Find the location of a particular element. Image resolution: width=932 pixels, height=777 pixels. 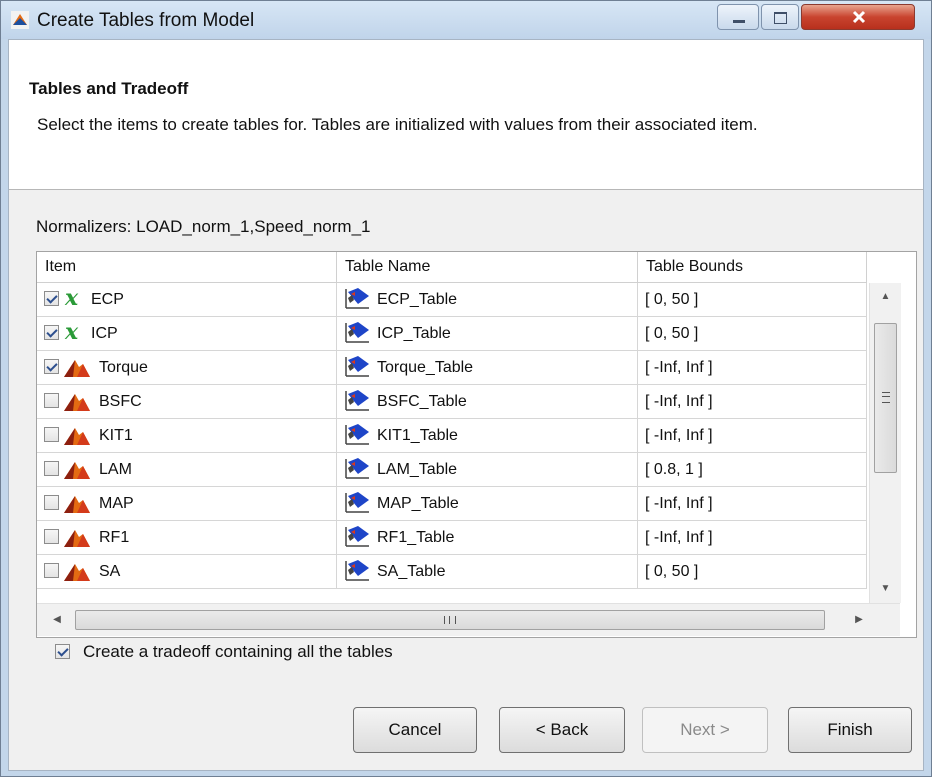

table-row: x ECP ECP_Table [ 0, 50 ] is located at coordinates (452, 300).